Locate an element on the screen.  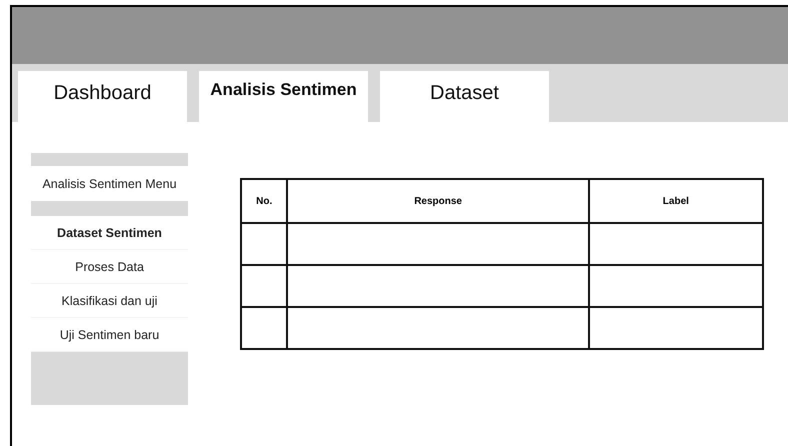
tab: Dataset is located at coordinates (464, 96).